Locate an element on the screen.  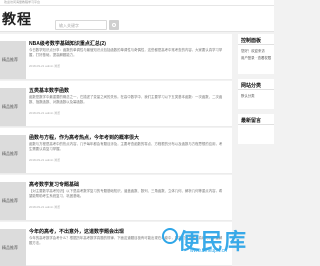
post-title: 高考数学复习专题基础 is located at coordinates (54, 184).